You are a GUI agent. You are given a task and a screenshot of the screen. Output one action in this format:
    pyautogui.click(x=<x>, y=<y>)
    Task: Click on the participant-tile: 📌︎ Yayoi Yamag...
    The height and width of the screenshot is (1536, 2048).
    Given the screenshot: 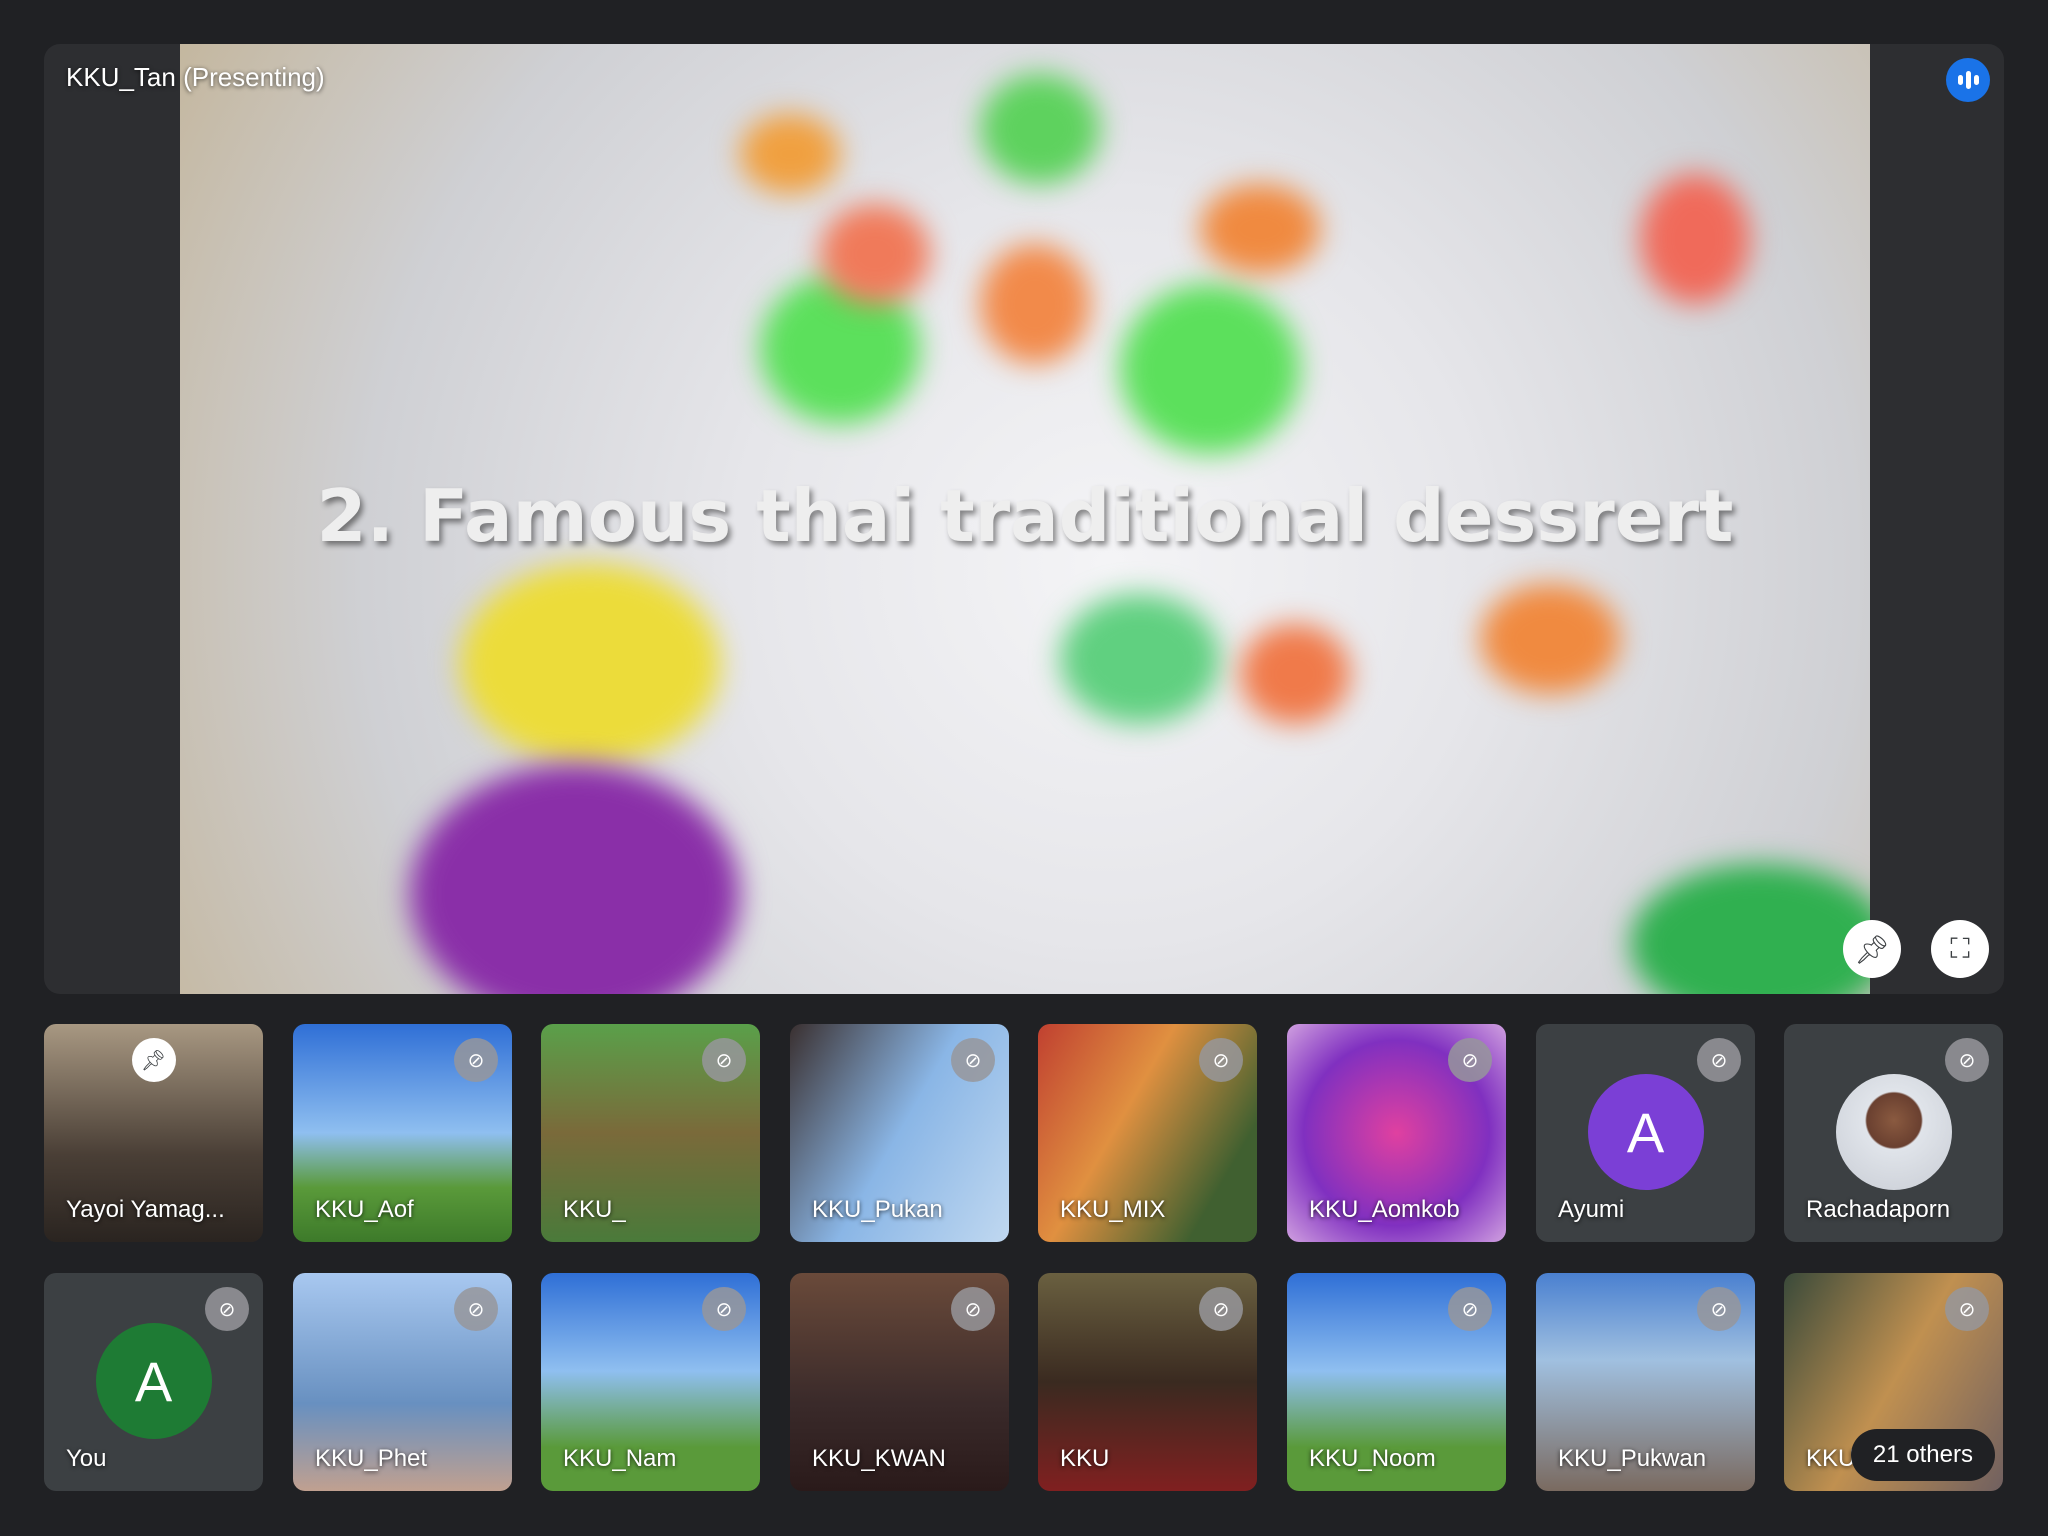 What is the action you would take?
    pyautogui.click(x=153, y=1133)
    